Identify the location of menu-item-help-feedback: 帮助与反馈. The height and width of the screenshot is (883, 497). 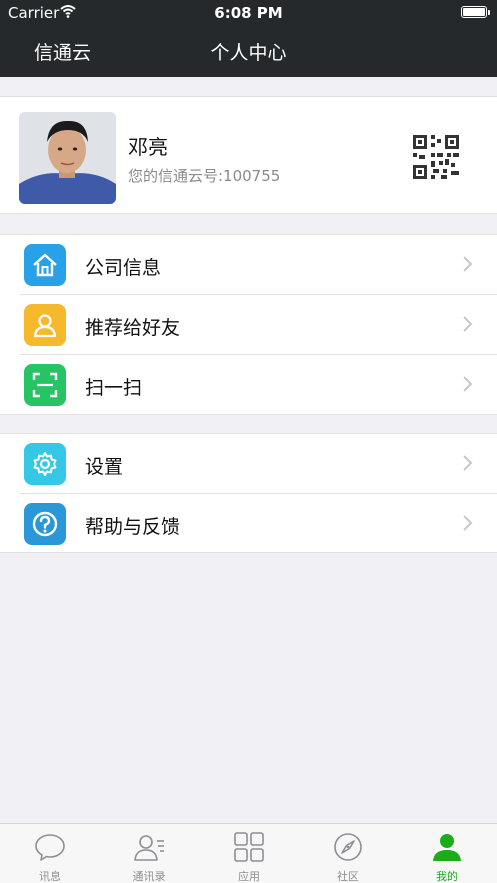
(248, 524).